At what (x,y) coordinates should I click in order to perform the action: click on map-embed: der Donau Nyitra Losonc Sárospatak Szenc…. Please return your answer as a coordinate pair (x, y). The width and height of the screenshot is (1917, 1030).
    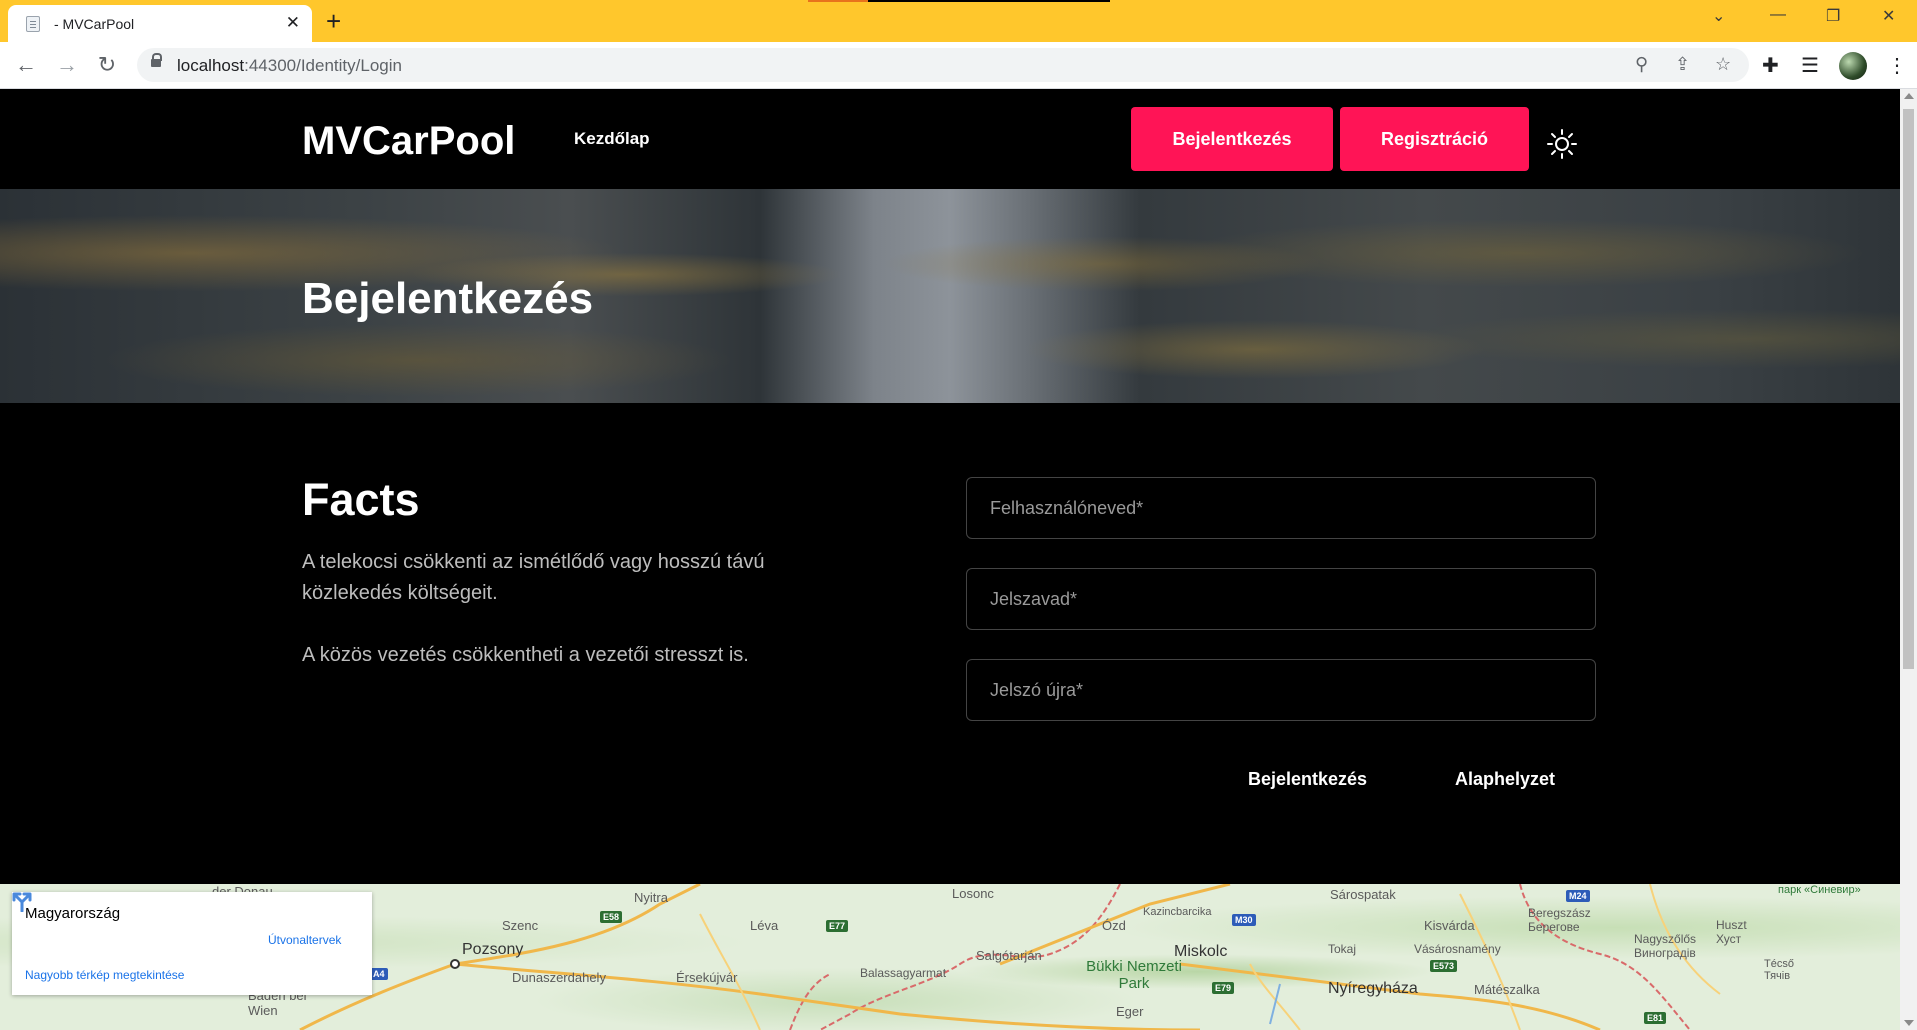
    Looking at the image, I should click on (950, 957).